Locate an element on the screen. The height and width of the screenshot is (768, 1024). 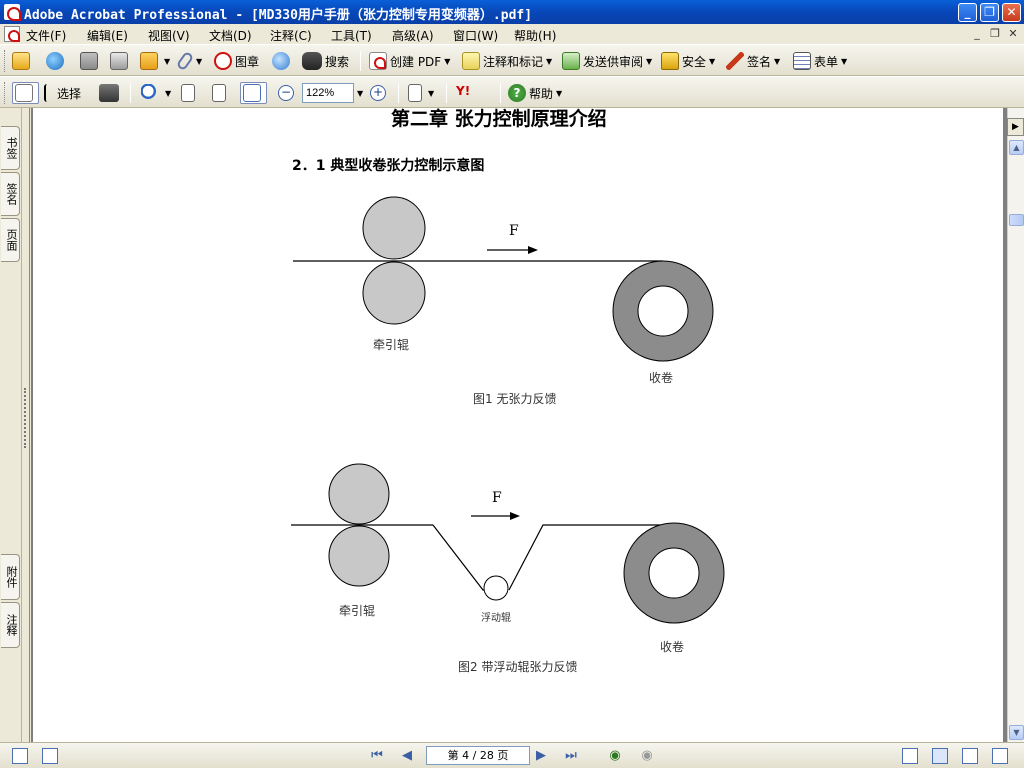
maximize-button: ❐ is located at coordinates (989, 12).